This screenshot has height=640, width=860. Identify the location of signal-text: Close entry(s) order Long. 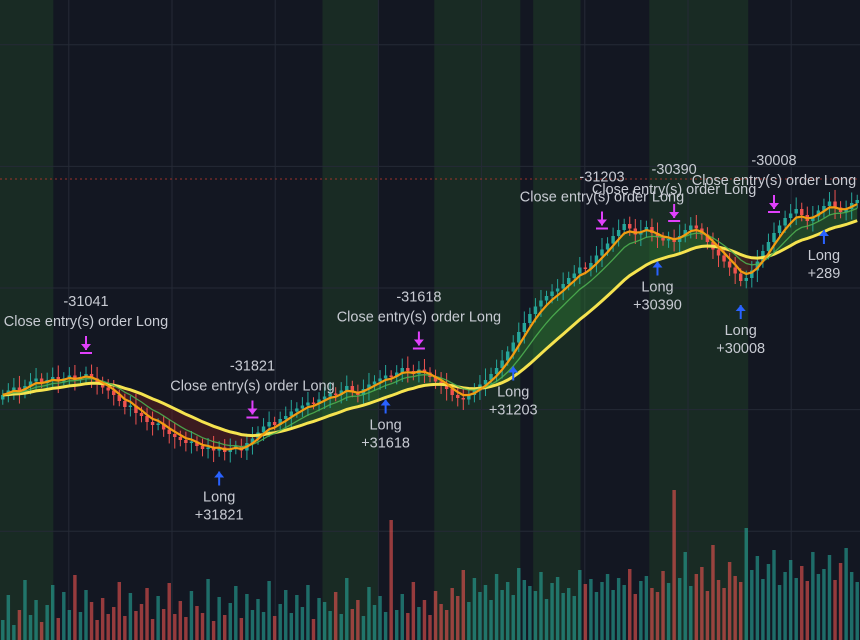
(419, 318).